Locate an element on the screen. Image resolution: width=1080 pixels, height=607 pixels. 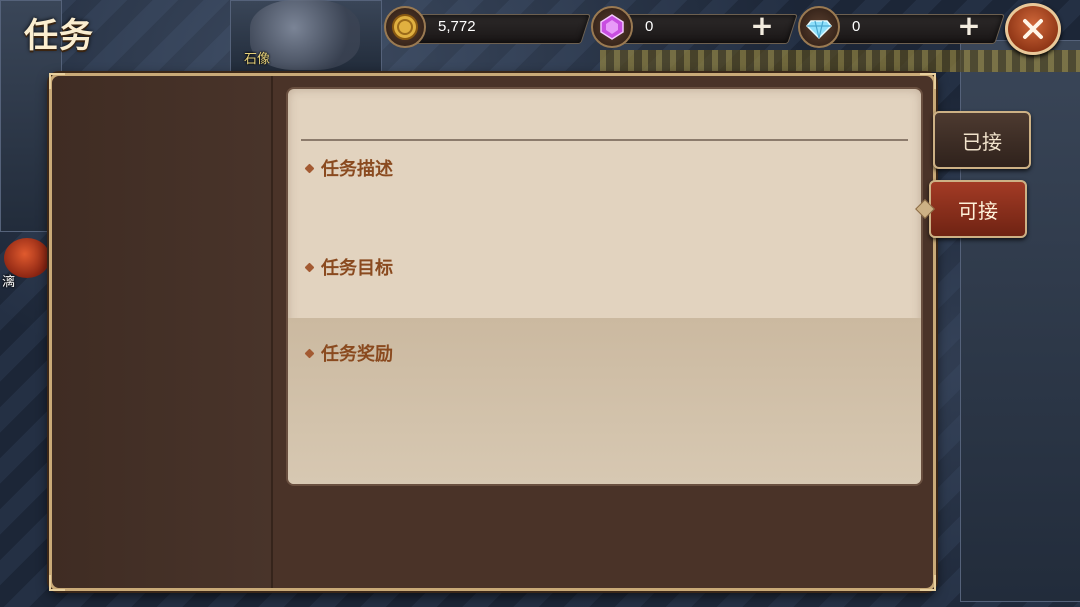
map-label-statue: 石像 is located at coordinates (257, 59).